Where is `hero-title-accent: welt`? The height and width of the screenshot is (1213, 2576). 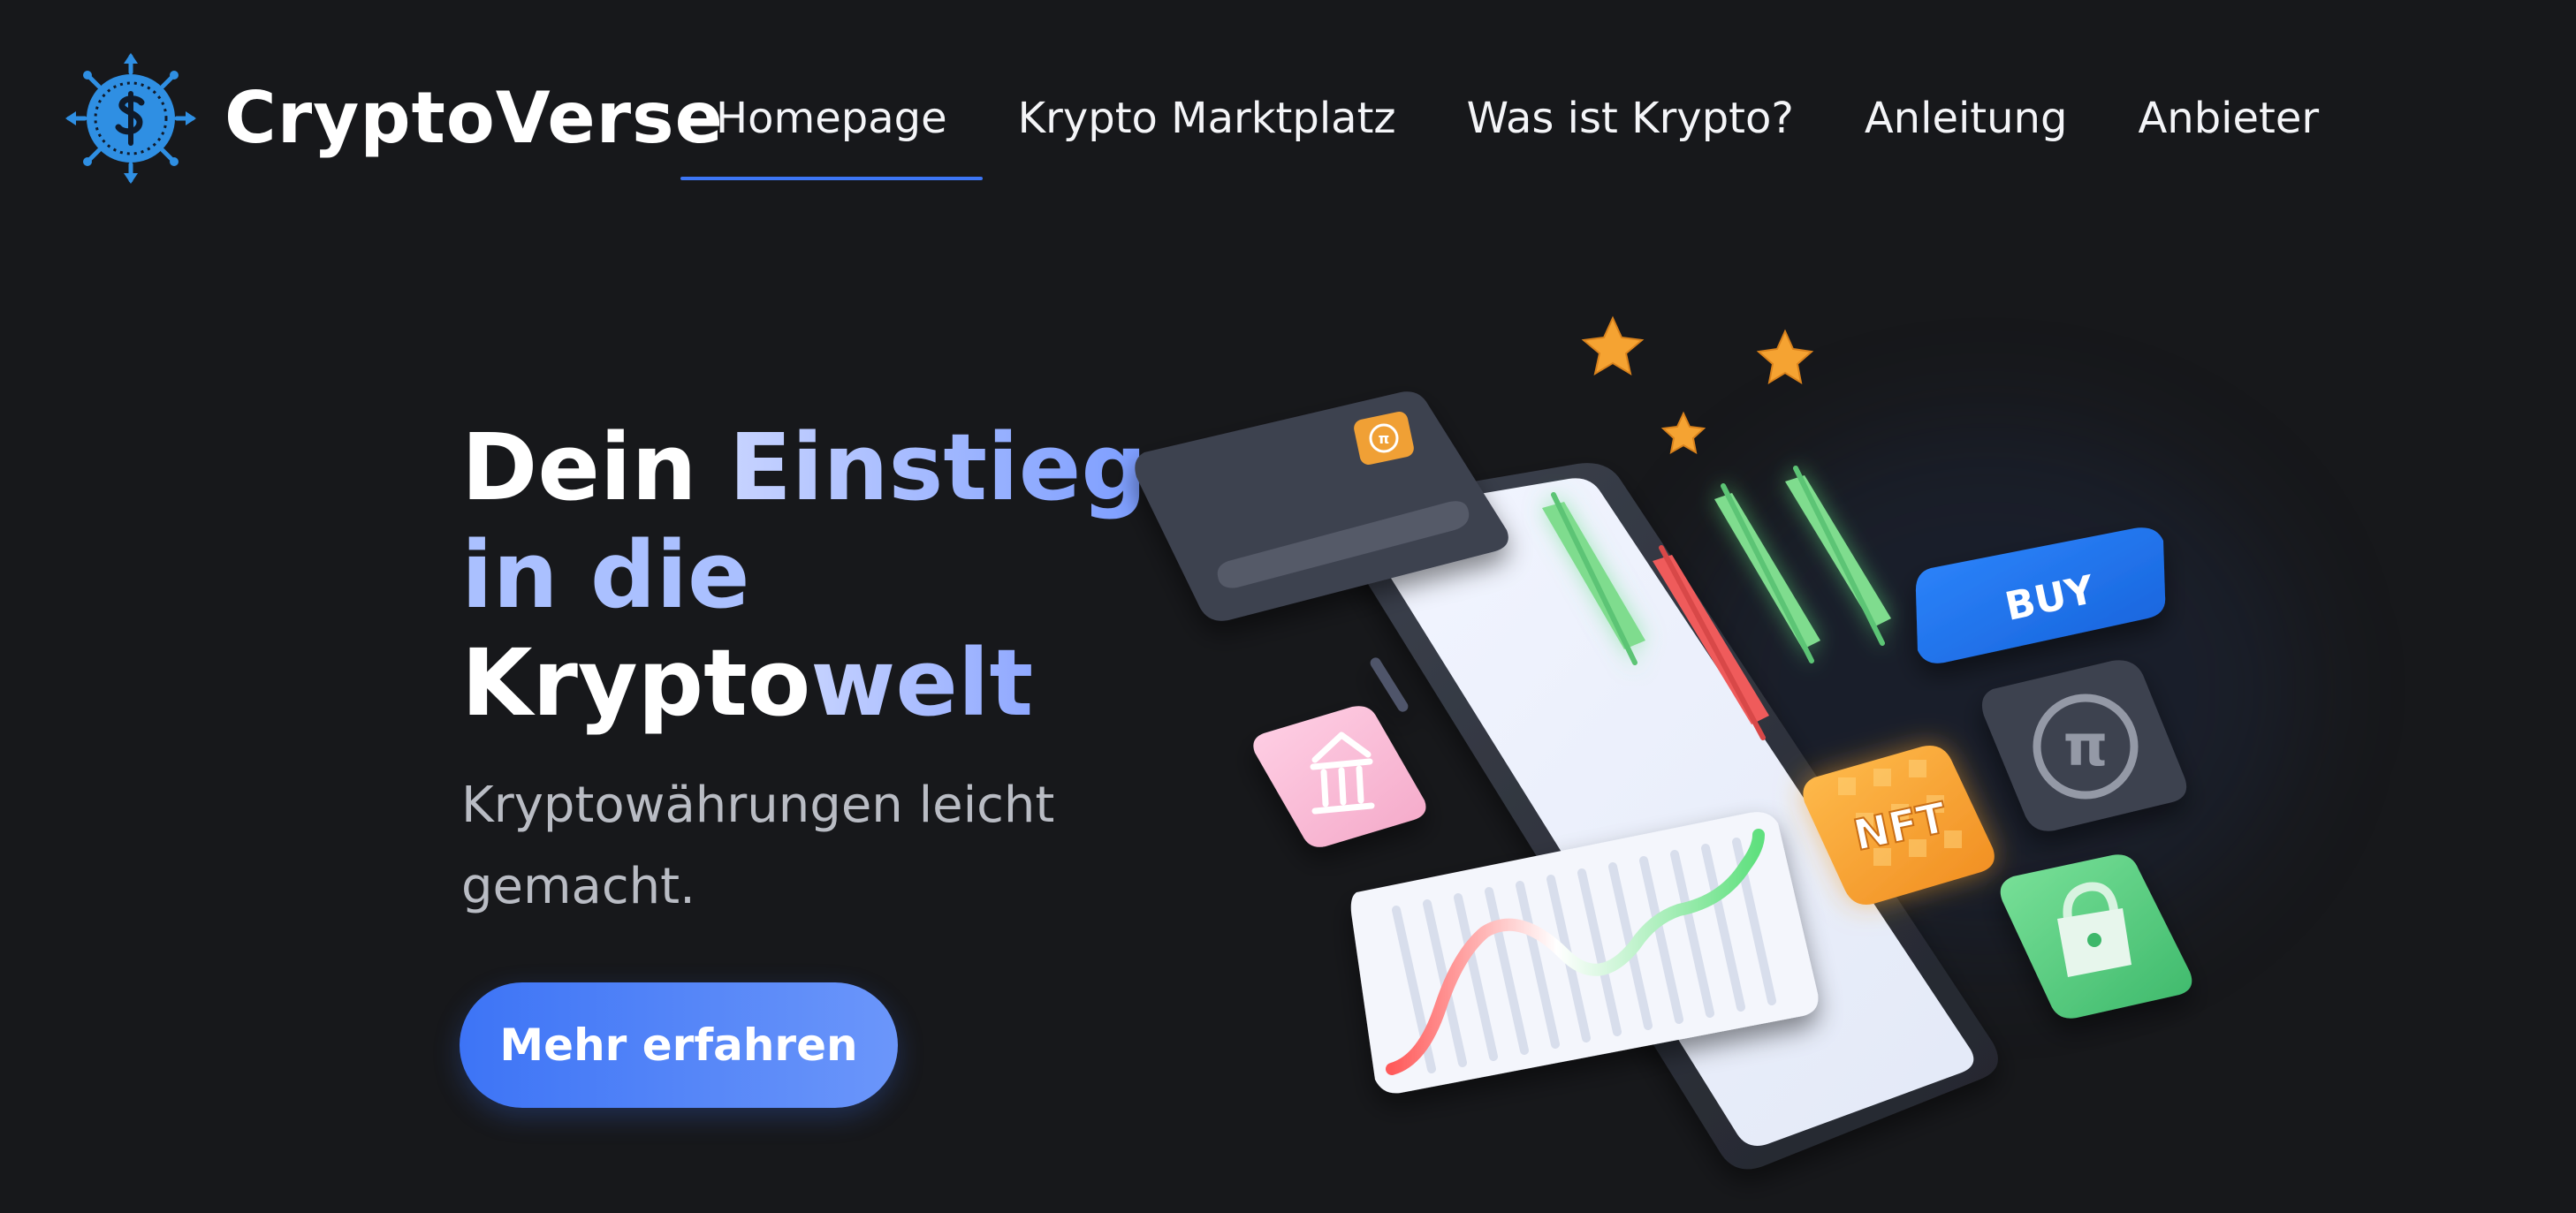 hero-title-accent: welt is located at coordinates (922, 683).